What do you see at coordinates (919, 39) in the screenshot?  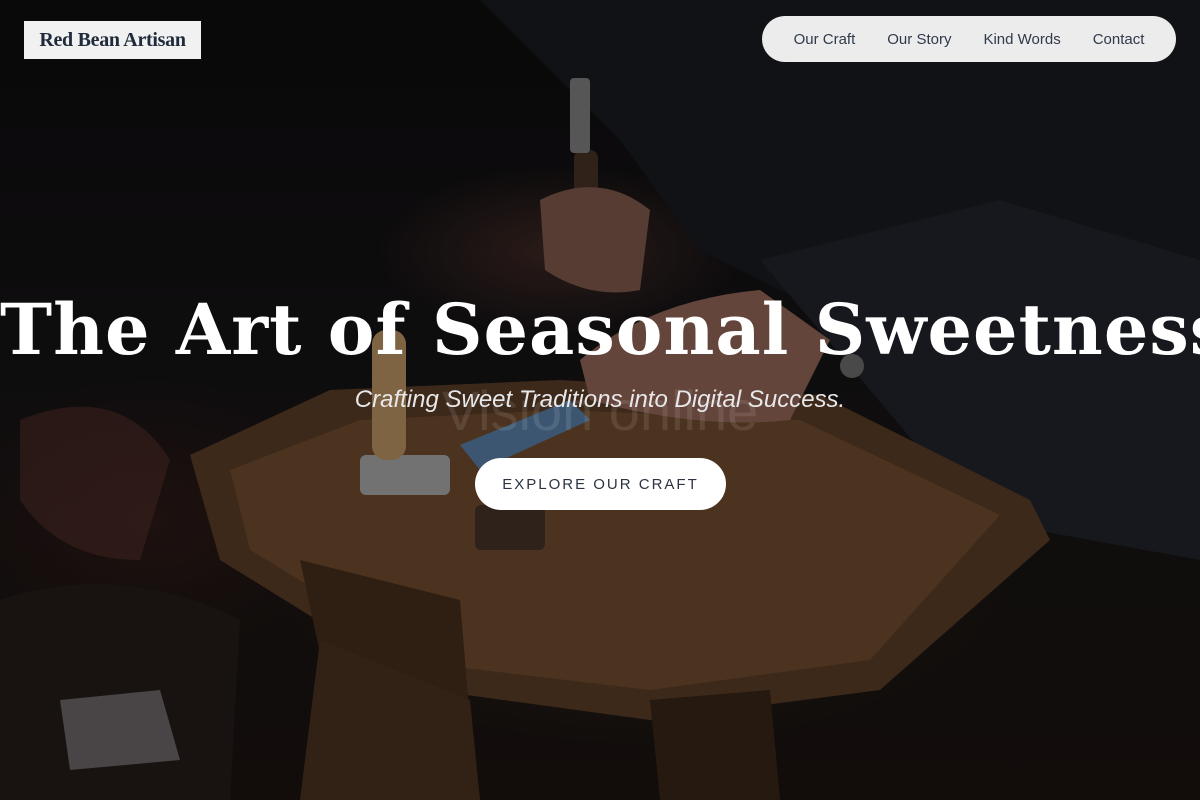 I see `nav-item-our-story: Our Story` at bounding box center [919, 39].